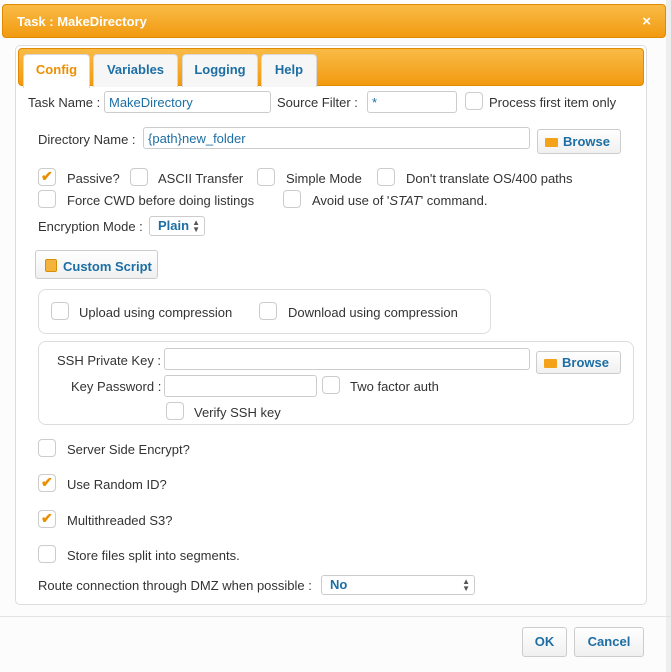 This screenshot has width=671, height=672. I want to click on key-password-input, so click(240, 386).